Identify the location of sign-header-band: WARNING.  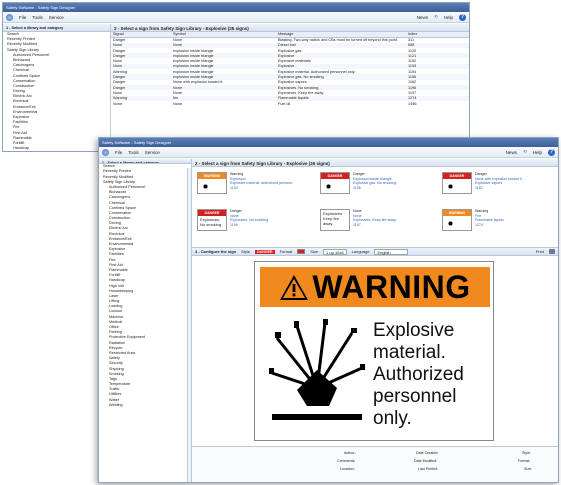
(375, 287).